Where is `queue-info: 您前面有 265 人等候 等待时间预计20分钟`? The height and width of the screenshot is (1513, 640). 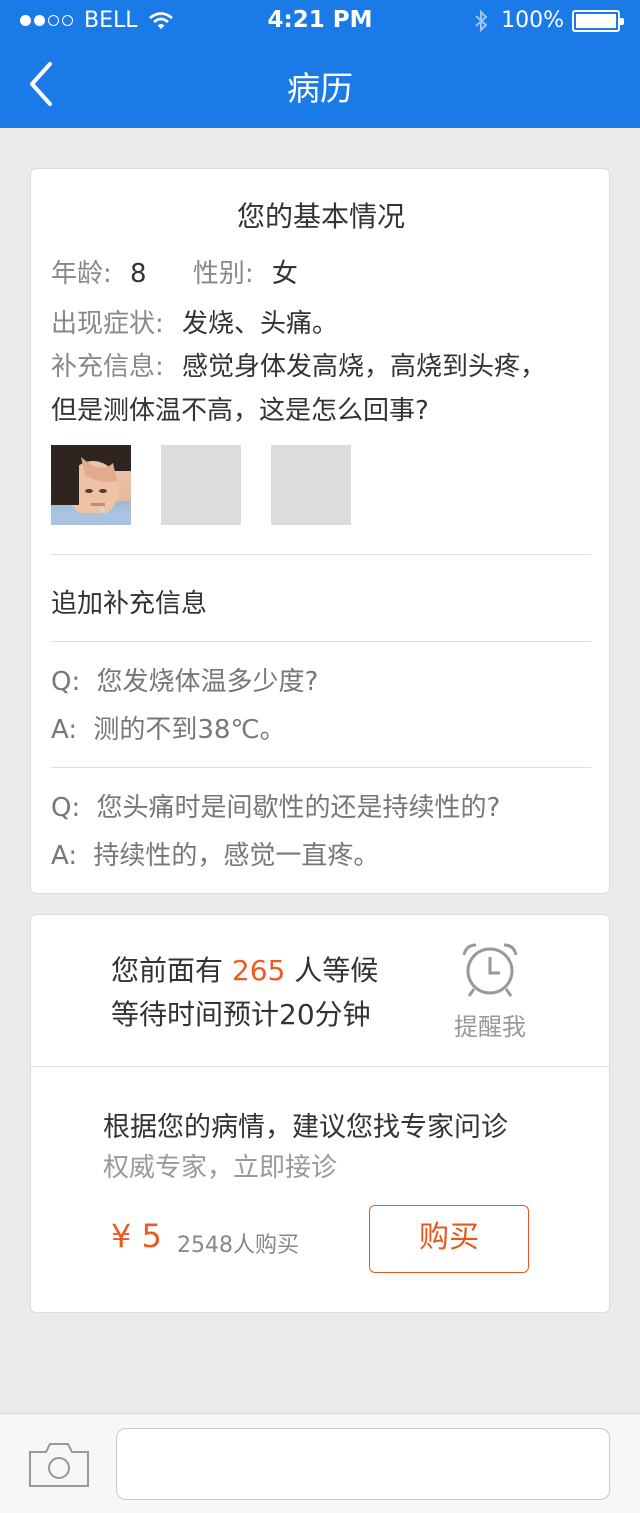 queue-info: 您前面有 265 人等候 等待时间预计20分钟 is located at coordinates (244, 993).